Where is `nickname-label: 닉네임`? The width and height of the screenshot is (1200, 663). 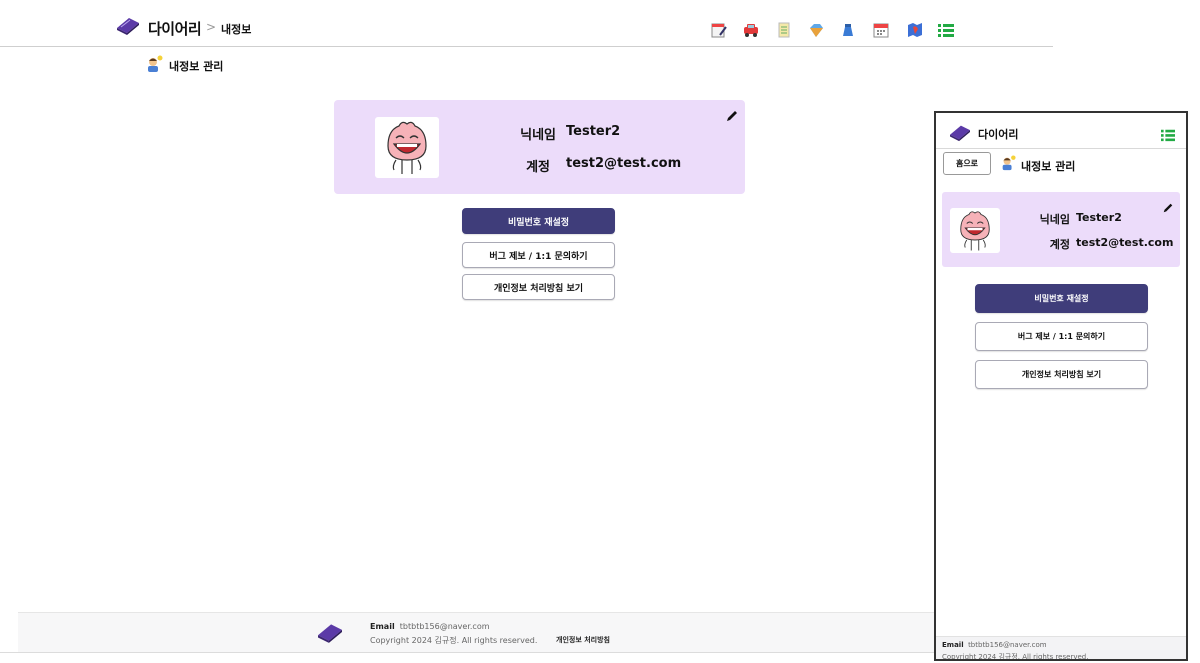 nickname-label: 닉네임 is located at coordinates (538, 135).